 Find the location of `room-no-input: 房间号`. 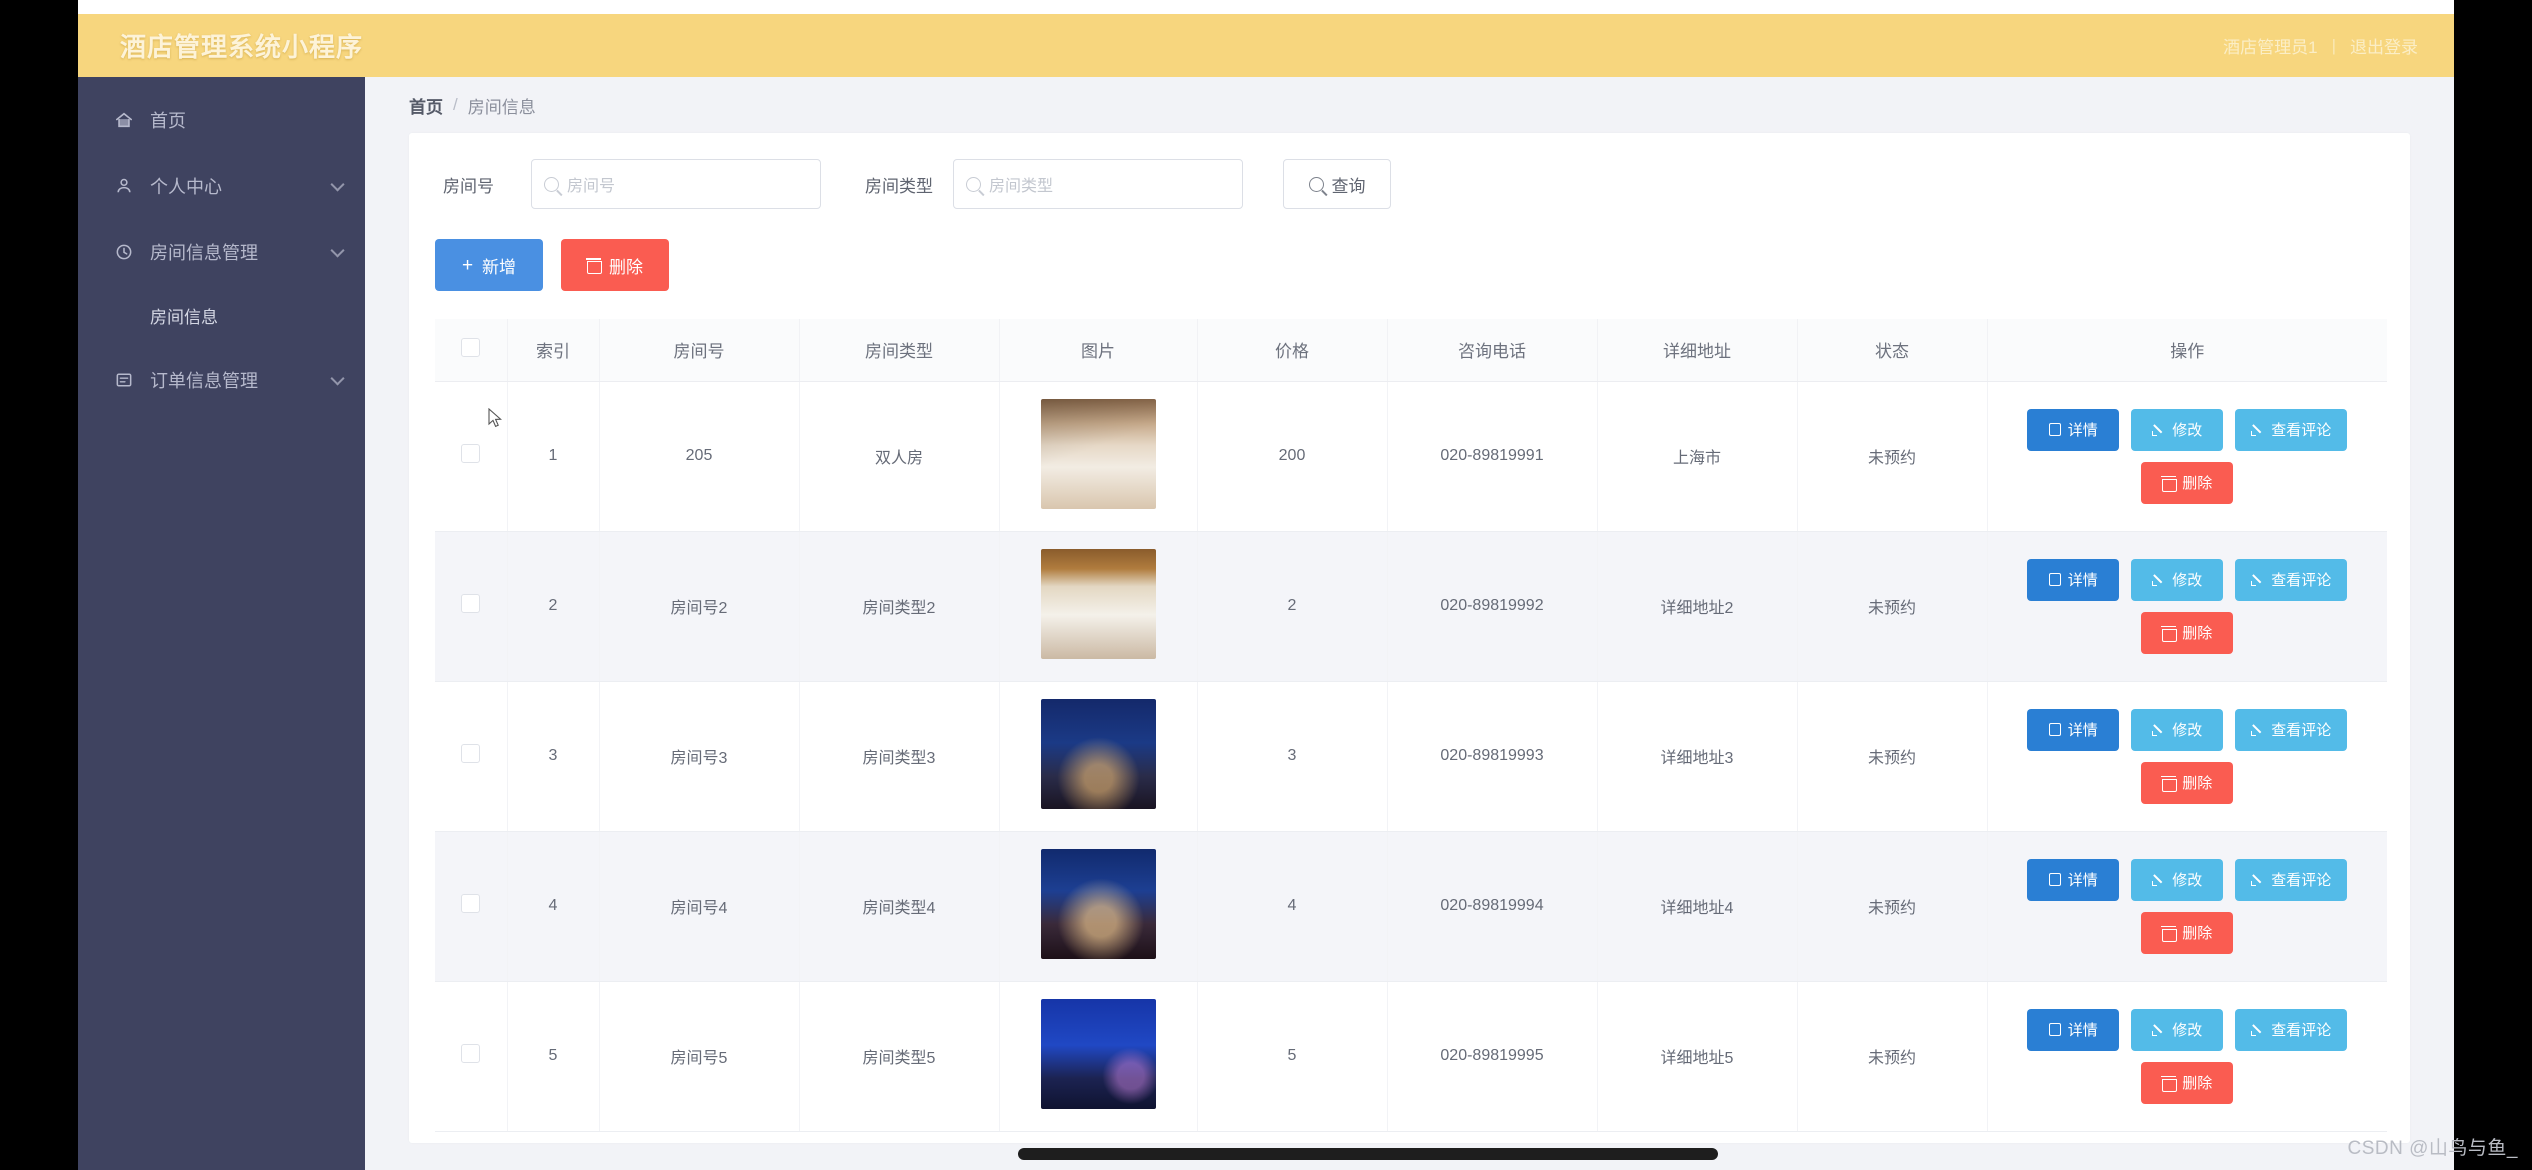

room-no-input: 房间号 is located at coordinates (591, 184).